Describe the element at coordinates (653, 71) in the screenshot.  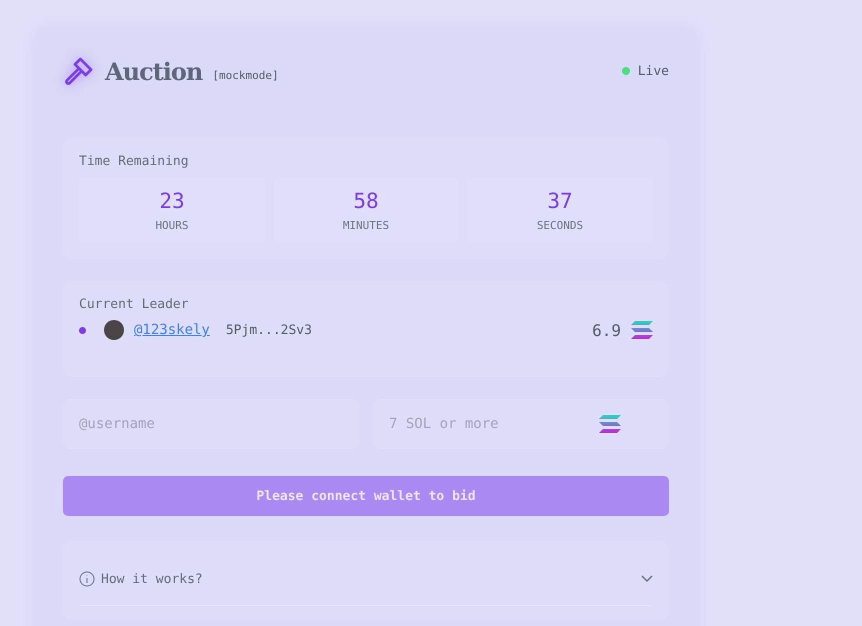
I see `status-label: Live` at that location.